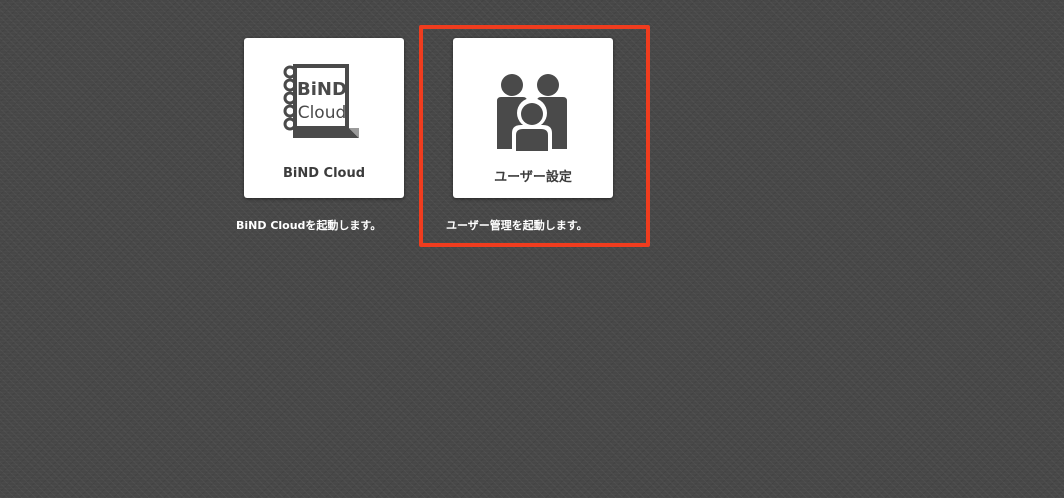  I want to click on logo-text-line-1: BiND, so click(322, 89).